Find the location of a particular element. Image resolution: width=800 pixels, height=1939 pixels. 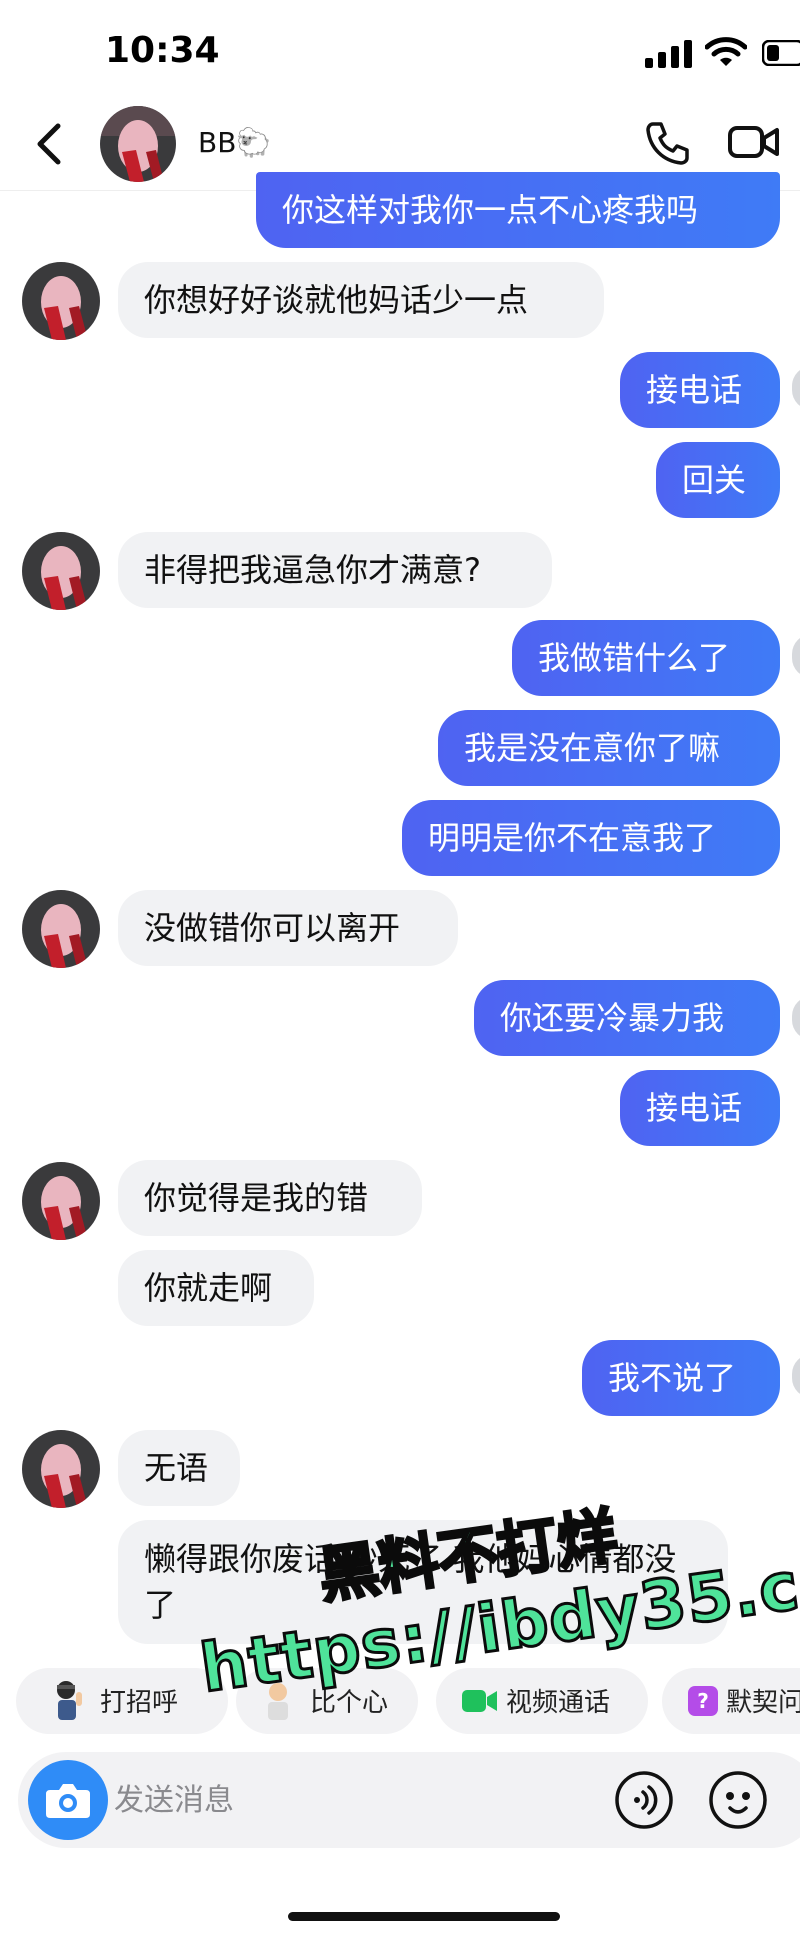

wave-person-icon is located at coordinates (69, 1700).